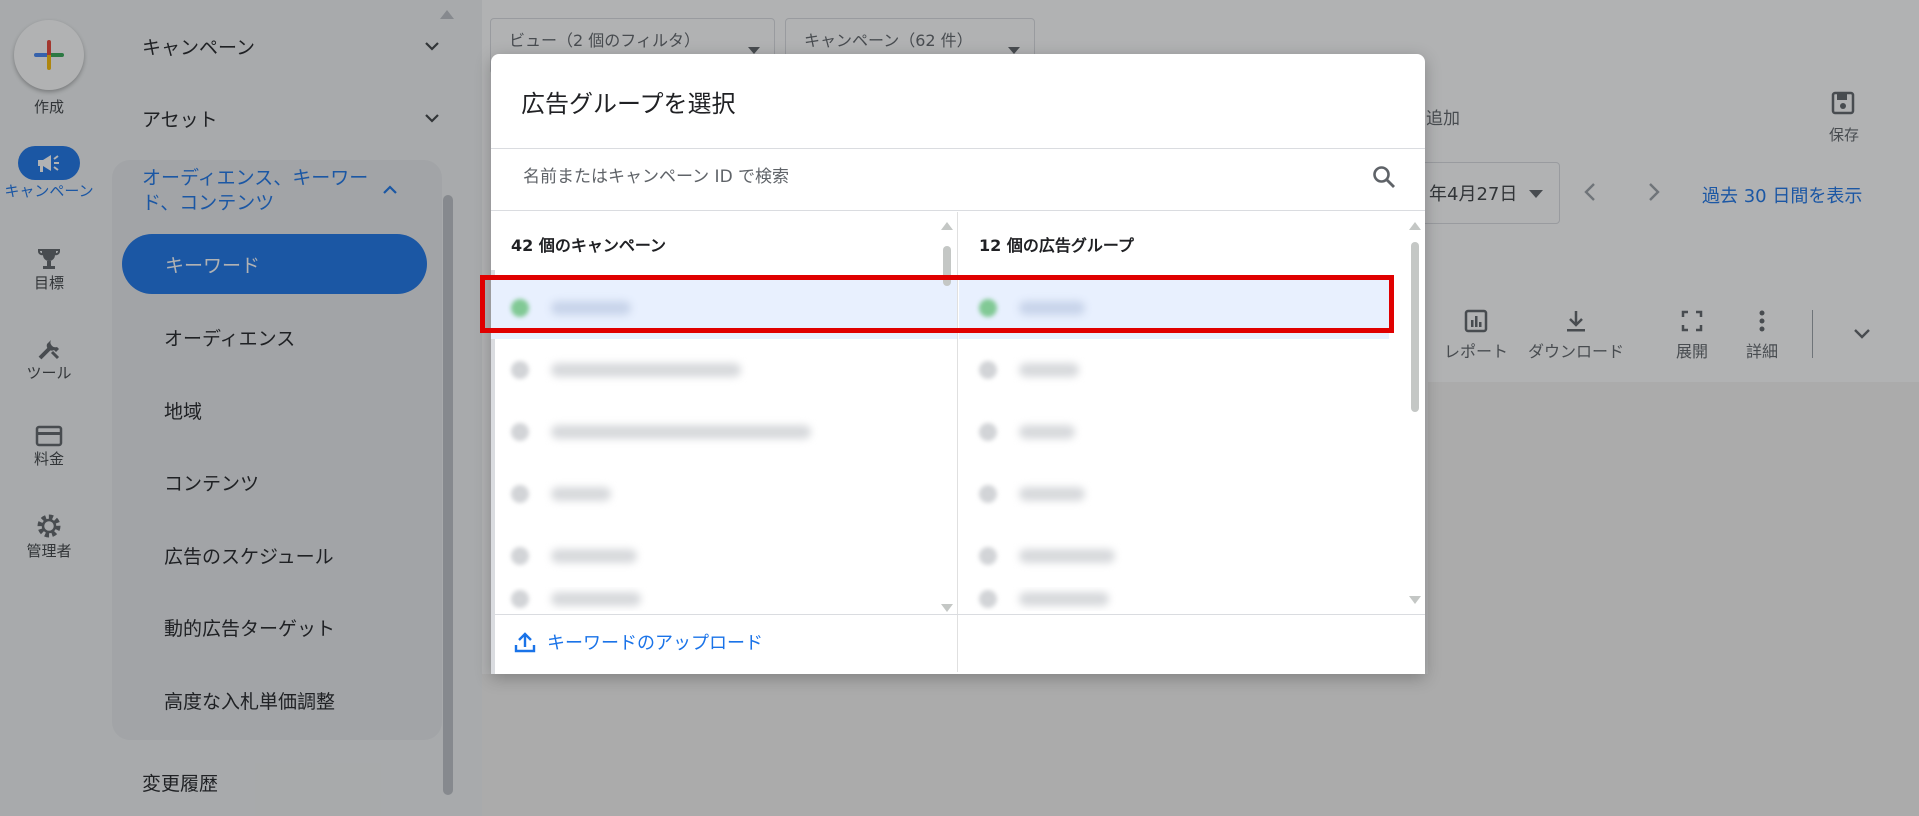 This screenshot has width=1919, height=816. What do you see at coordinates (589, 245) in the screenshot?
I see `campaign-count-header: 42 個のキャンペーン` at bounding box center [589, 245].